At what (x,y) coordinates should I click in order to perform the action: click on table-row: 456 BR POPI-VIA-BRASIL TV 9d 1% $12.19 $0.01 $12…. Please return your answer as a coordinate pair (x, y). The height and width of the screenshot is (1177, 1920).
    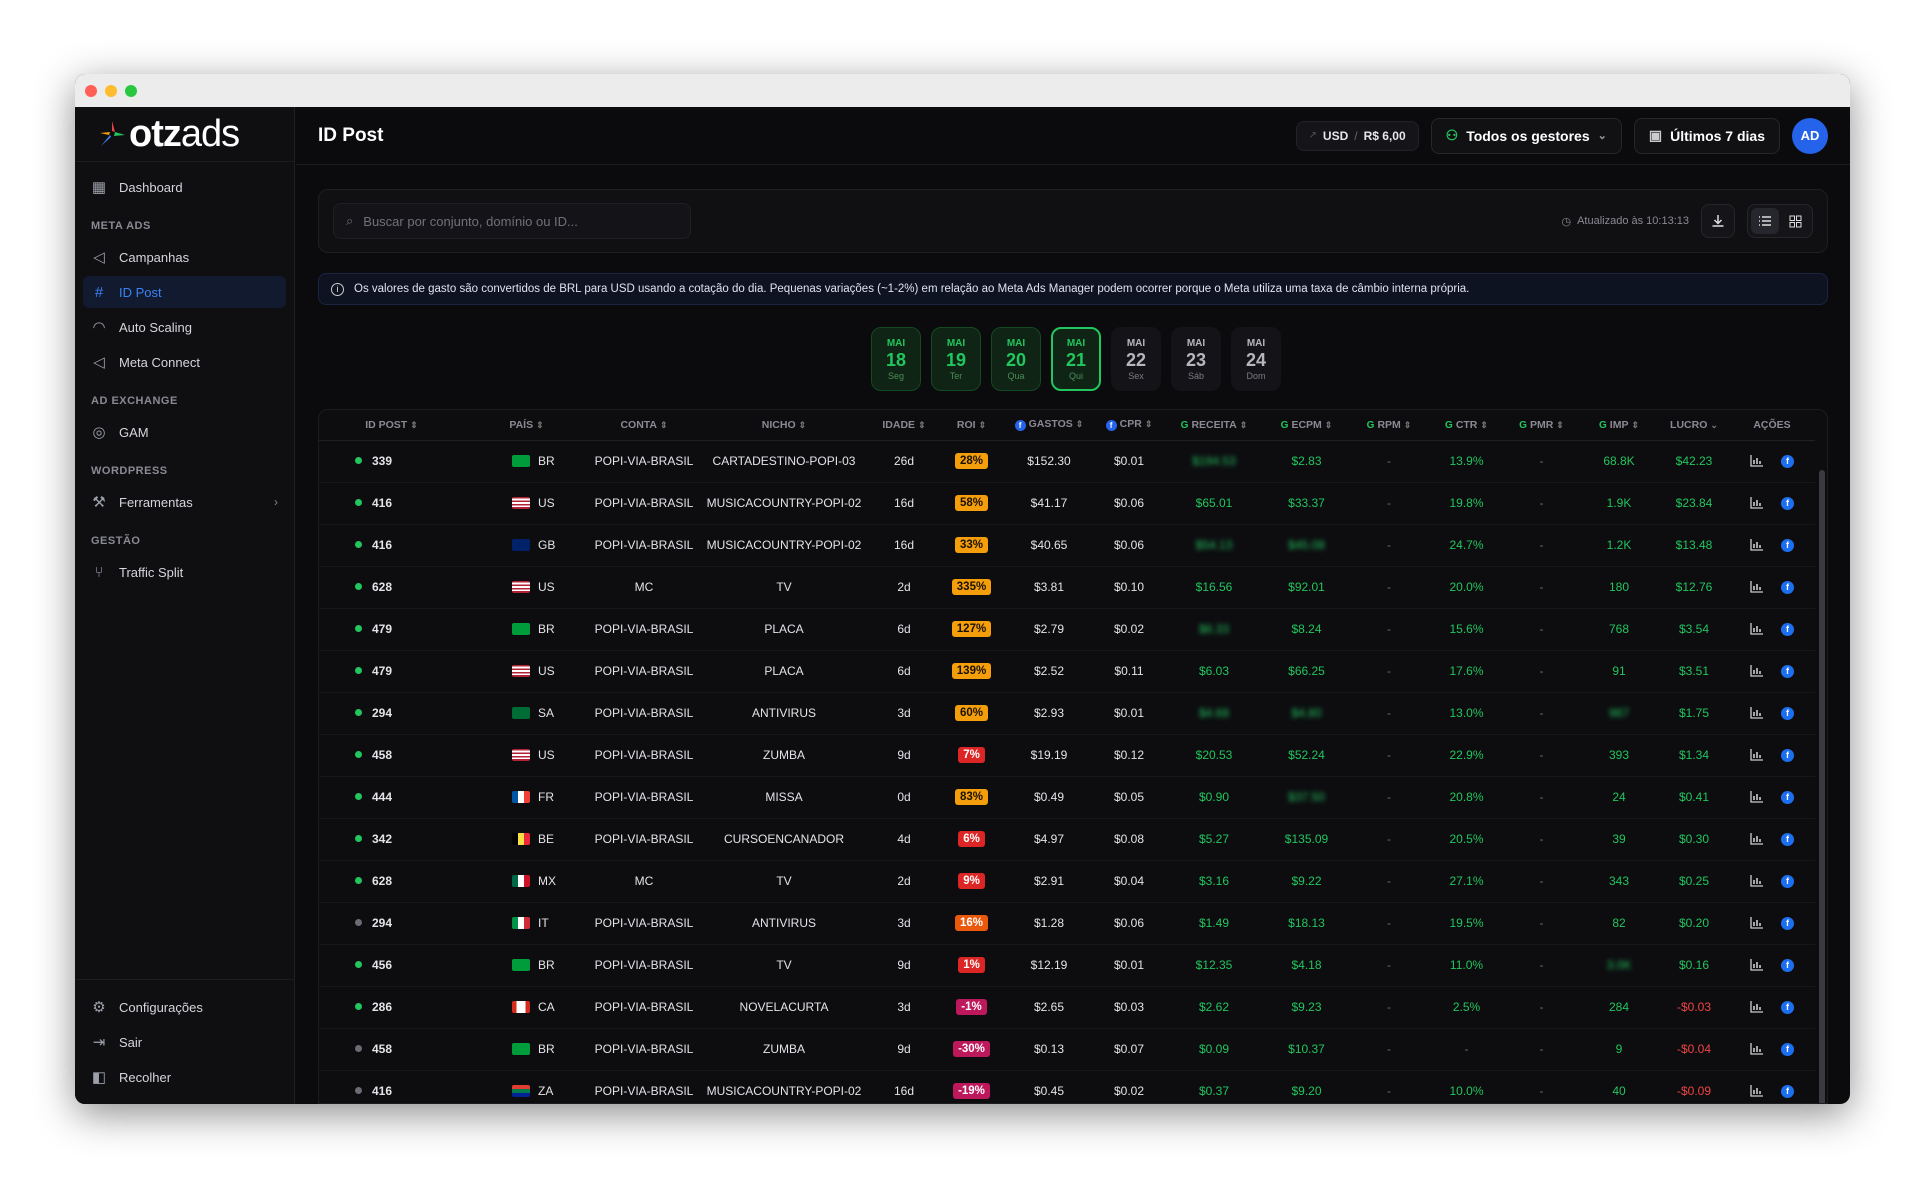
    Looking at the image, I should click on (1067, 965).